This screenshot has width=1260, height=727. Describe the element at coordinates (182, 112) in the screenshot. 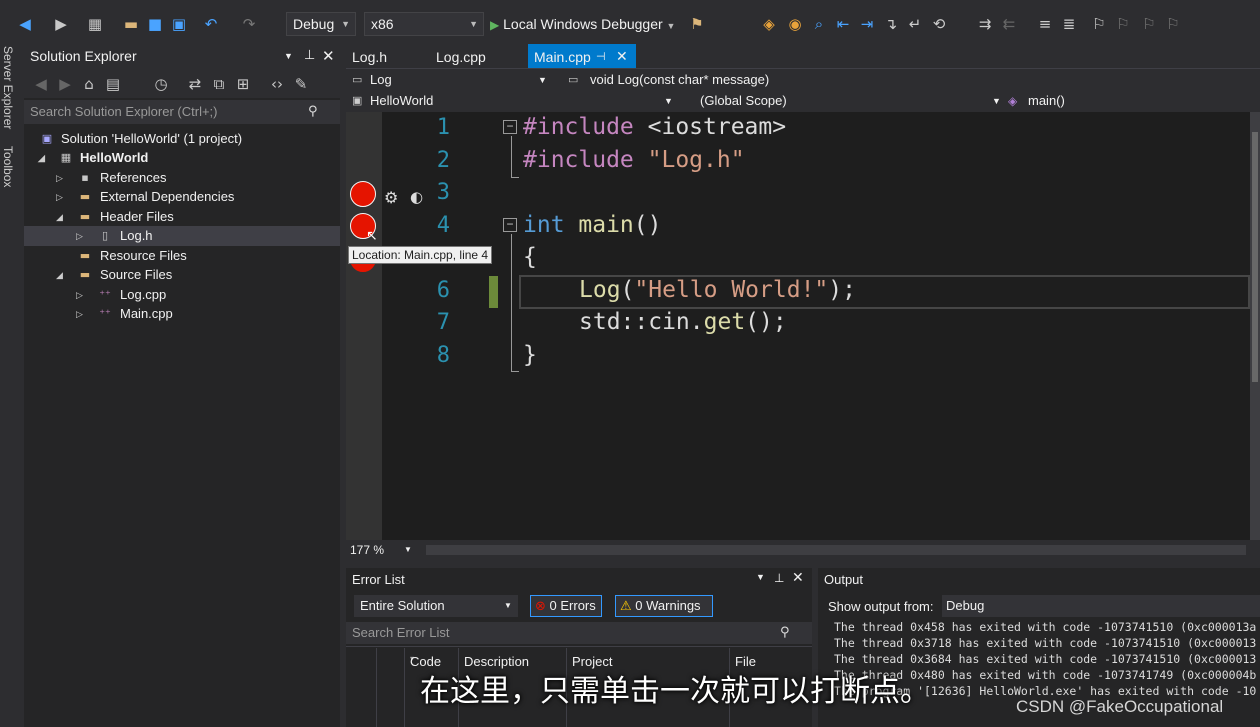

I see `solution-search-input: Search Solution Explorer (Ctrl+;) ⚲` at that location.